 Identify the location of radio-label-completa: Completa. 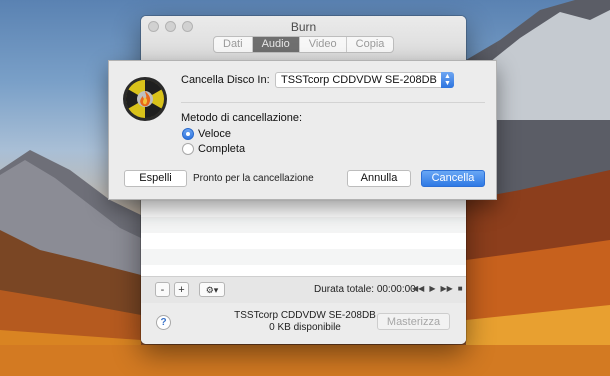
(221, 149).